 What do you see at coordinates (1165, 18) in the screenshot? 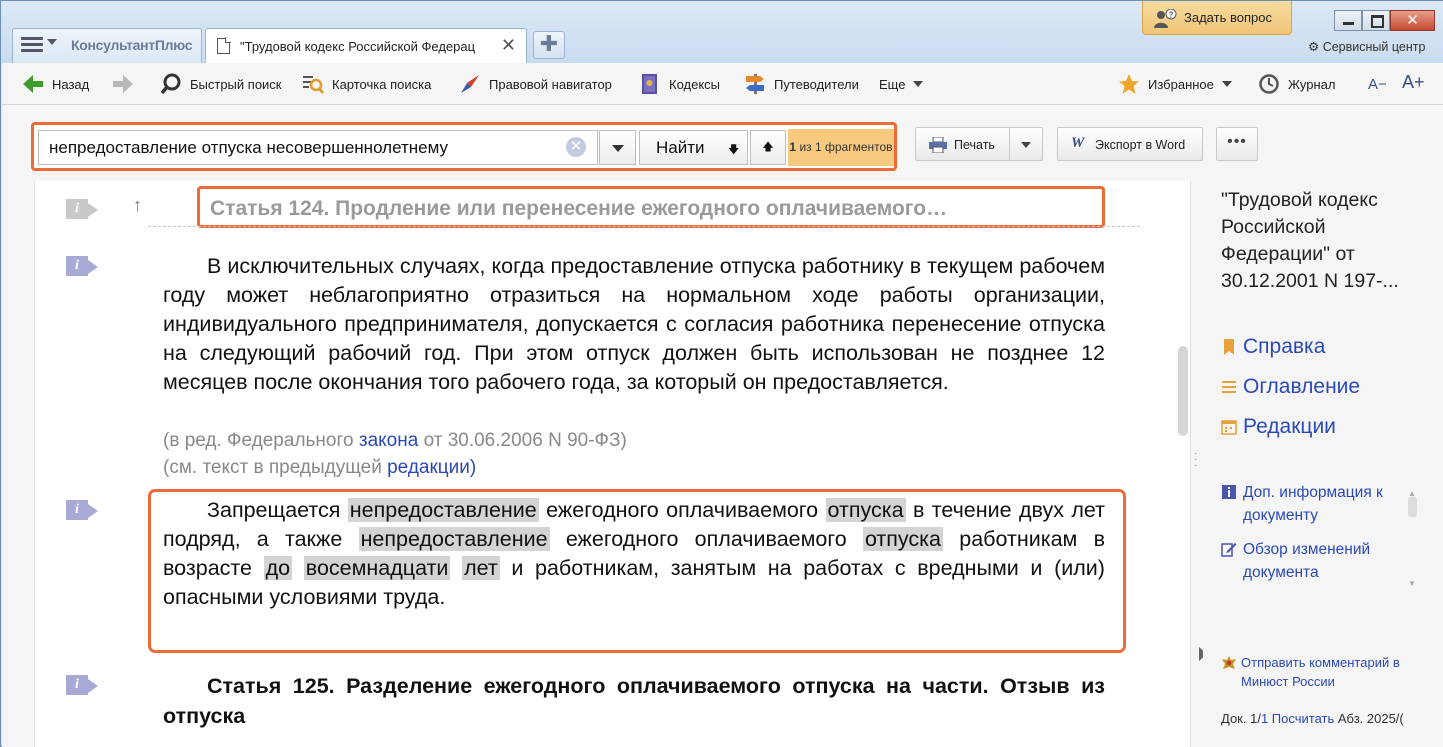
I see `user-question-icon: ?` at bounding box center [1165, 18].